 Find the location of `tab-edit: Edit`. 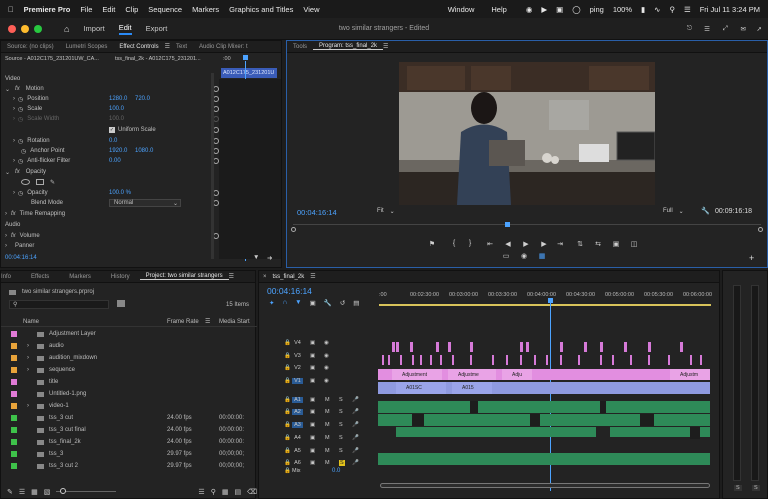

tab-edit: Edit is located at coordinates (125, 29).